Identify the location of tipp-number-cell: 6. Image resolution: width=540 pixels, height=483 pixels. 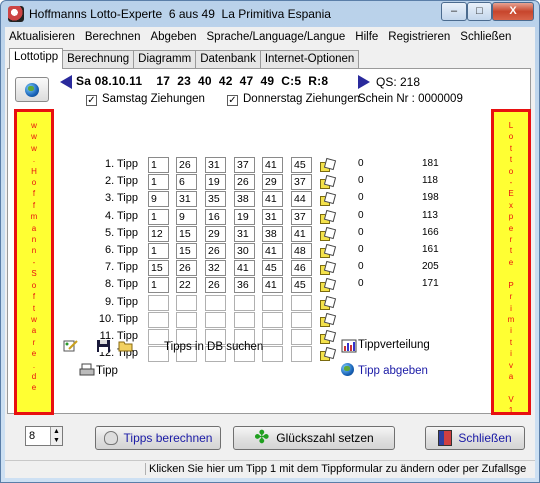
(186, 182).